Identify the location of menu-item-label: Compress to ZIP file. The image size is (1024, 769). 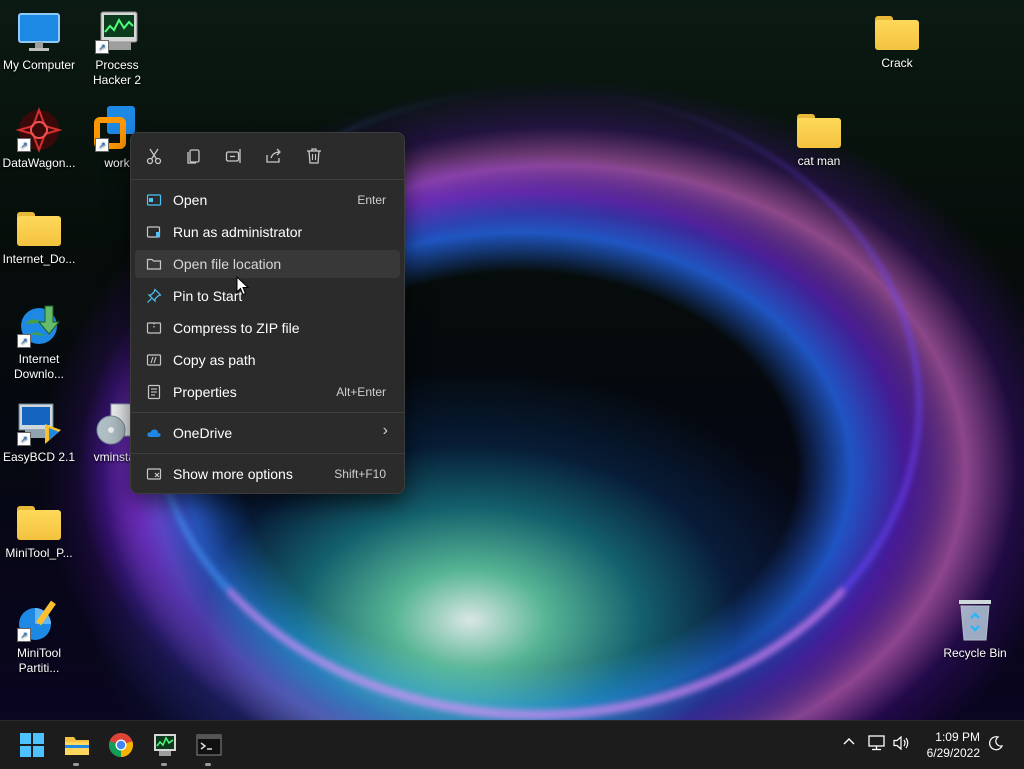
(236, 328).